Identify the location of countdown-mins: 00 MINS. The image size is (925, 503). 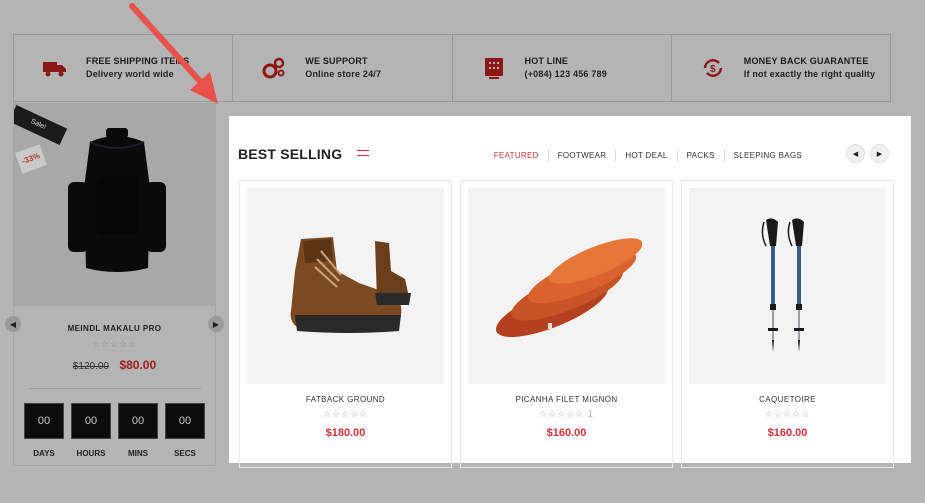
(138, 430).